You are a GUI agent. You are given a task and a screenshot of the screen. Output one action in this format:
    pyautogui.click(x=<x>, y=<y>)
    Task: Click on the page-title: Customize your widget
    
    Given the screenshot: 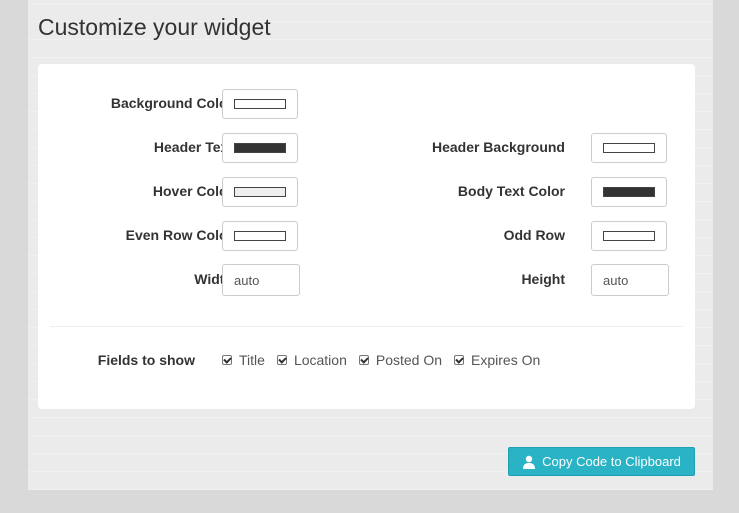 What is the action you would take?
    pyautogui.click(x=154, y=27)
    